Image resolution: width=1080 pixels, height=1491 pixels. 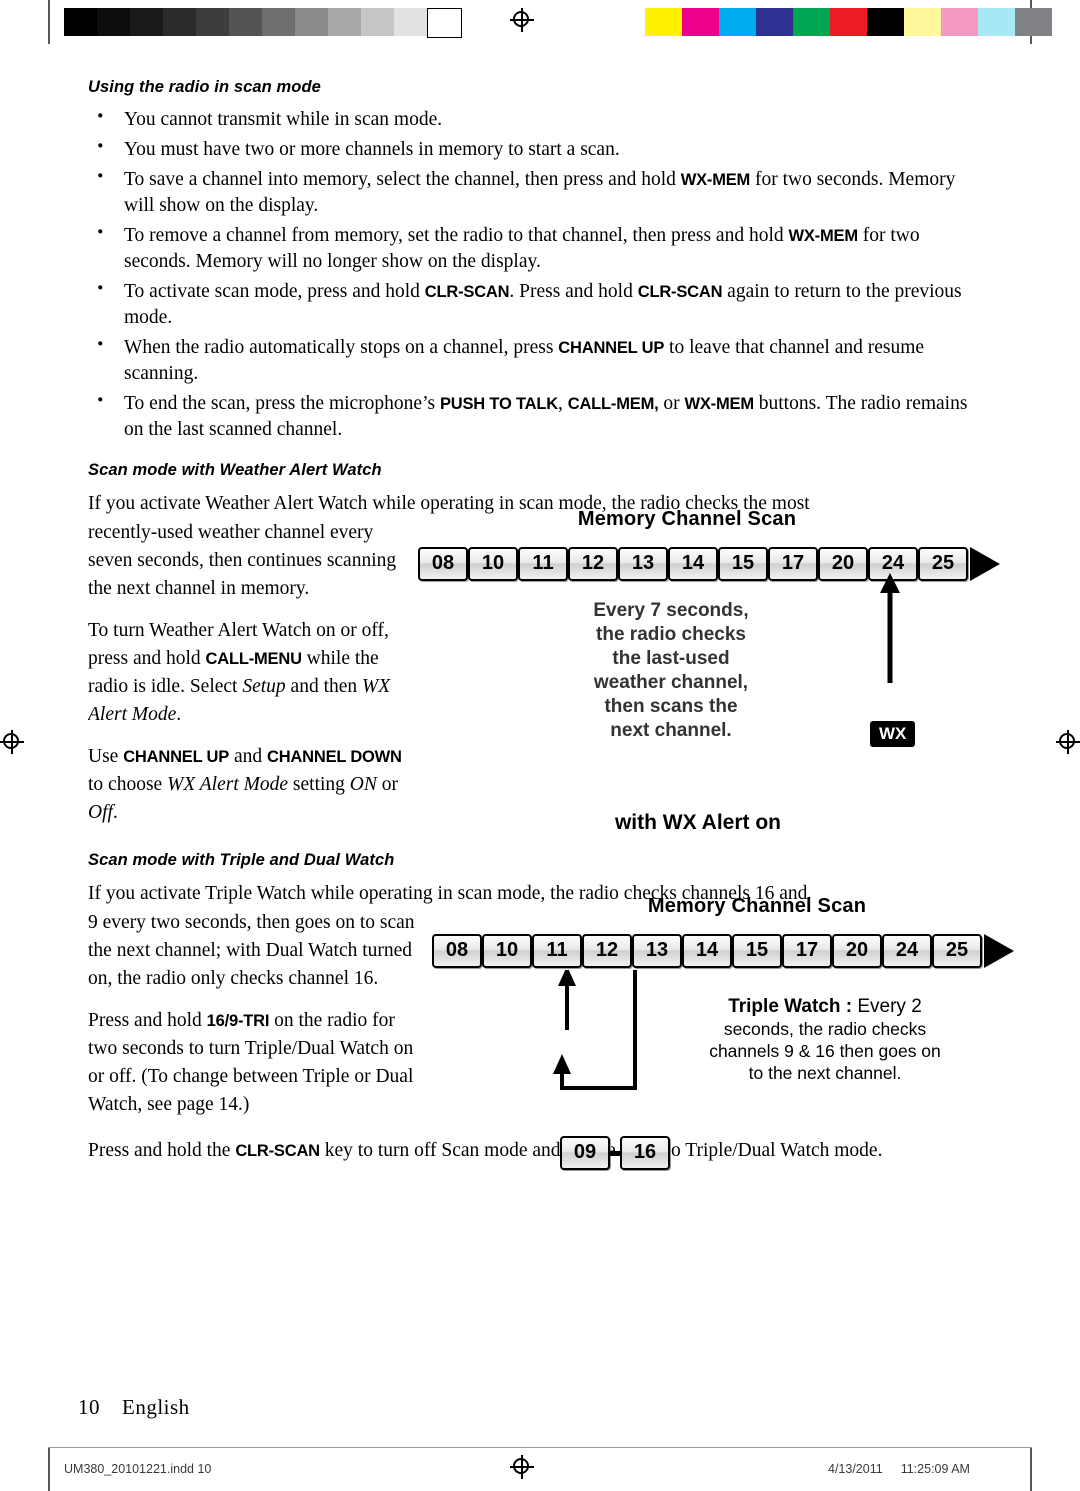 What do you see at coordinates (671, 403) in the screenshot?
I see `bullet-text: or` at bounding box center [671, 403].